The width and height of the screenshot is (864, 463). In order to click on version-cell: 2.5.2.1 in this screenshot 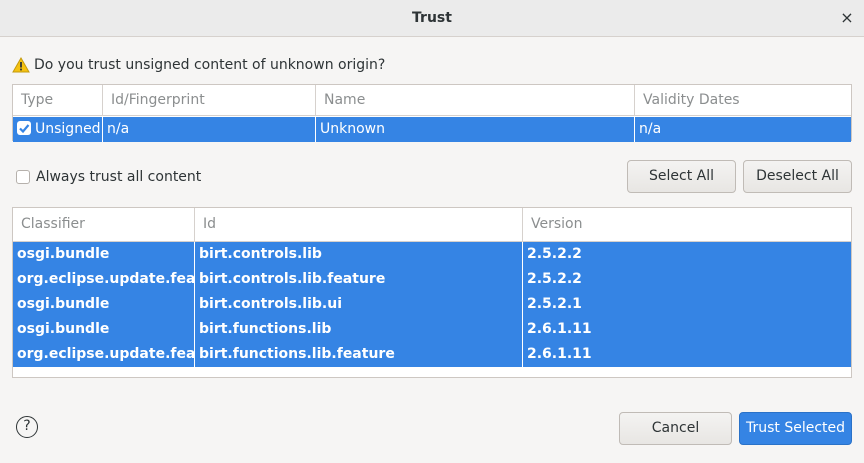, I will do `click(686, 304)`.